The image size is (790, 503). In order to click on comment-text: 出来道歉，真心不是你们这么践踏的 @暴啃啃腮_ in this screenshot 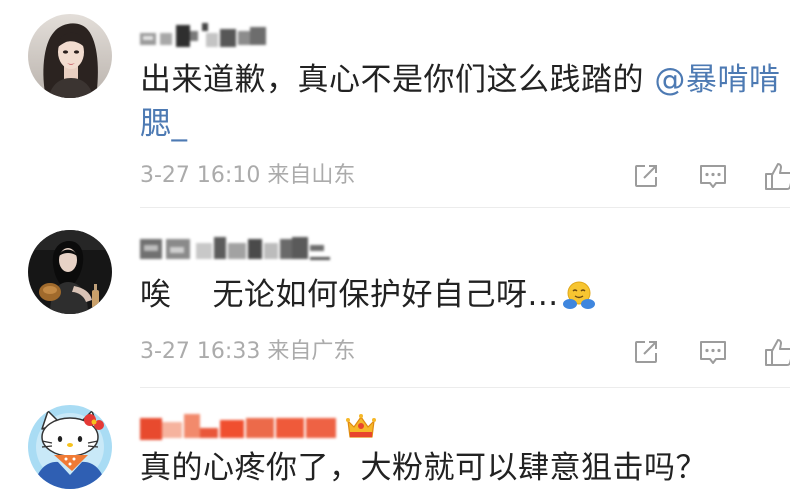, I will do `click(464, 102)`.